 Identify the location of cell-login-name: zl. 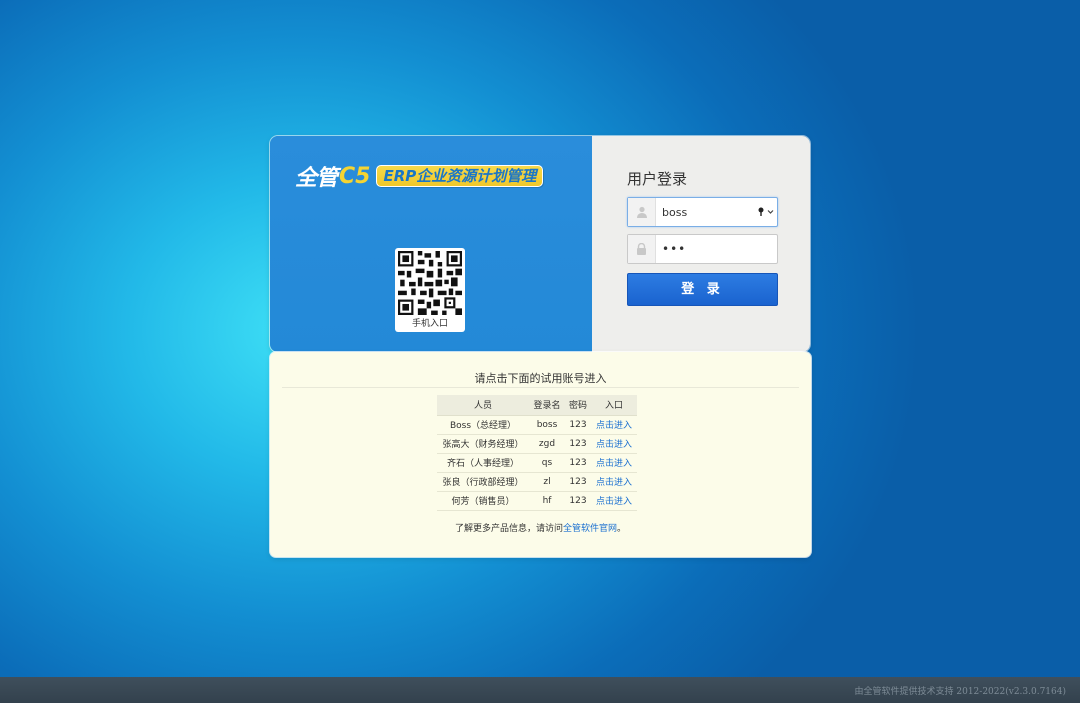
(547, 482).